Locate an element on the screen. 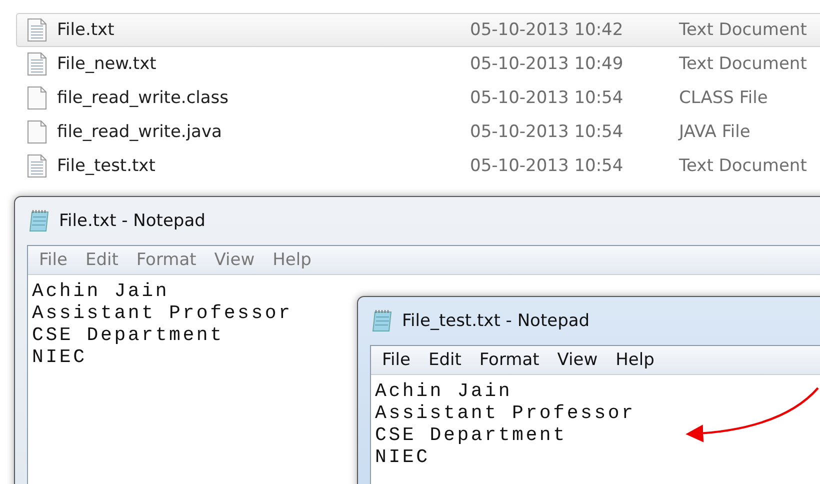 This screenshot has width=820, height=484. file-row: File.txt 05-10-2013 10:42 Text Document is located at coordinates (418, 30).